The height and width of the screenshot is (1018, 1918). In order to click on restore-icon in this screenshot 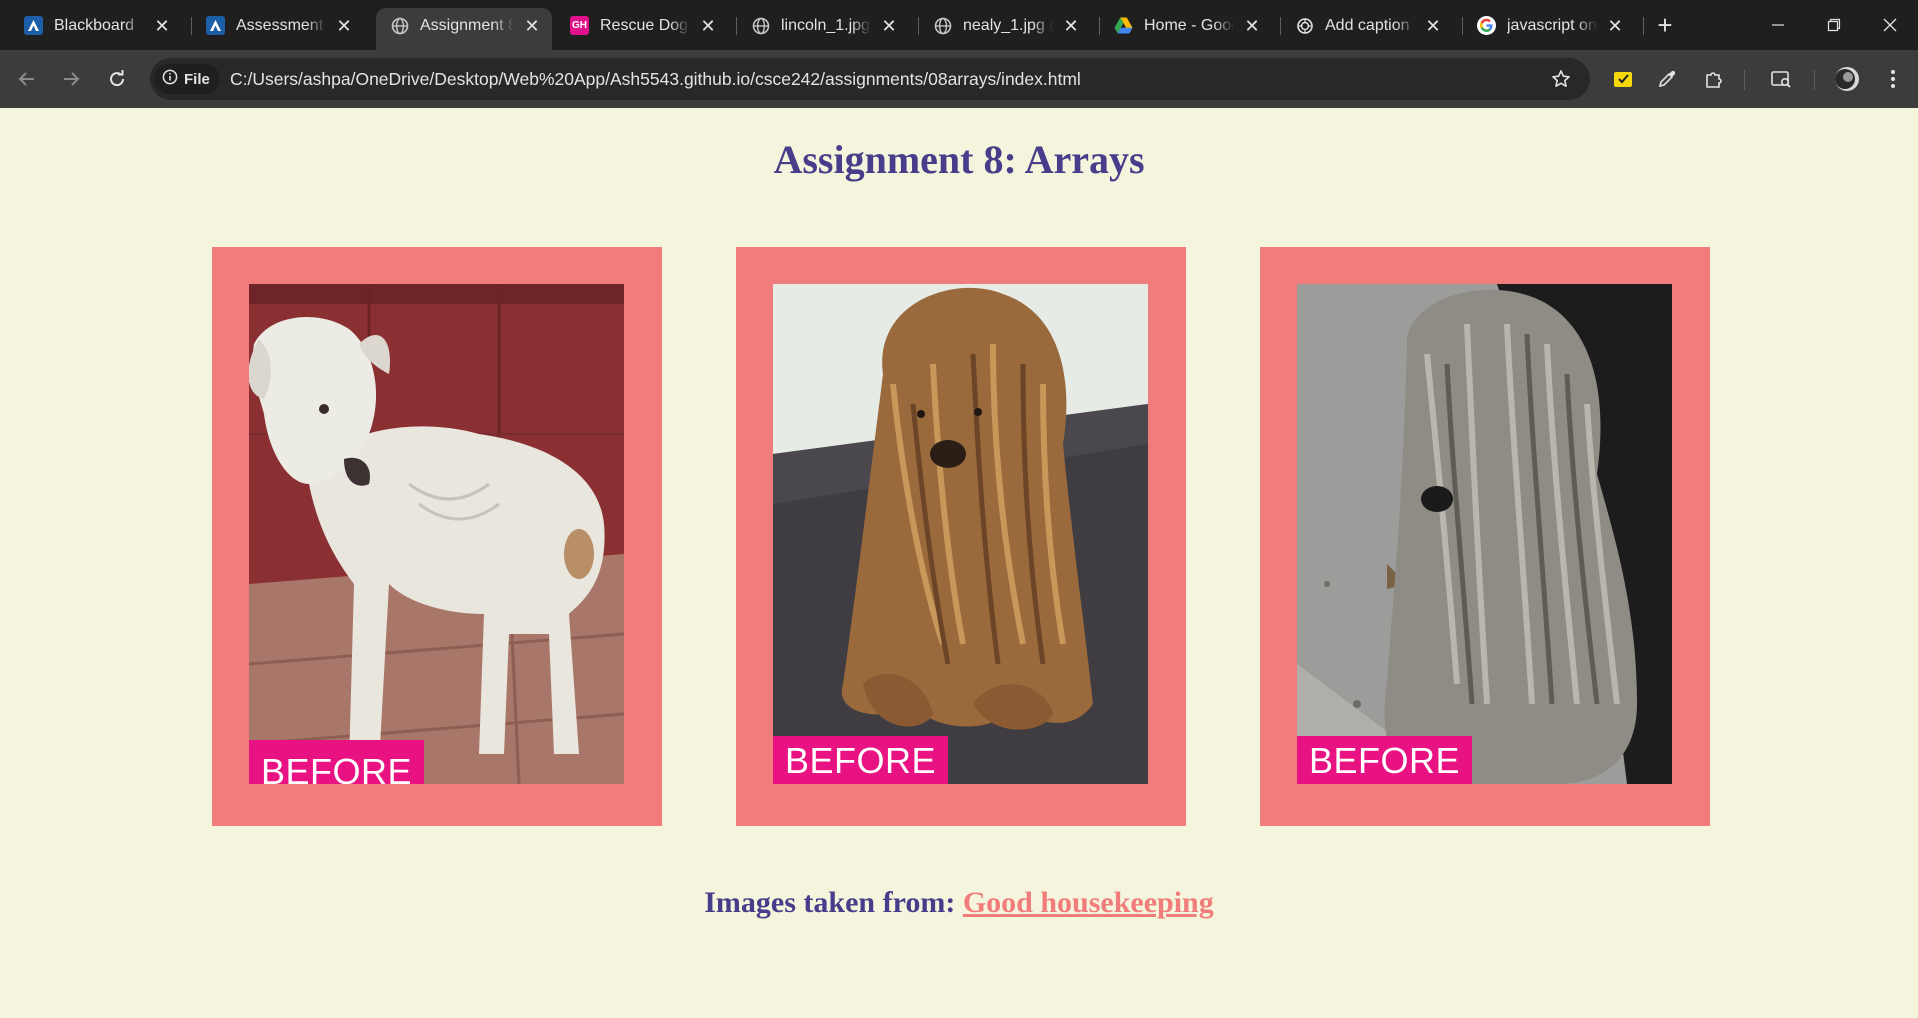, I will do `click(1834, 25)`.